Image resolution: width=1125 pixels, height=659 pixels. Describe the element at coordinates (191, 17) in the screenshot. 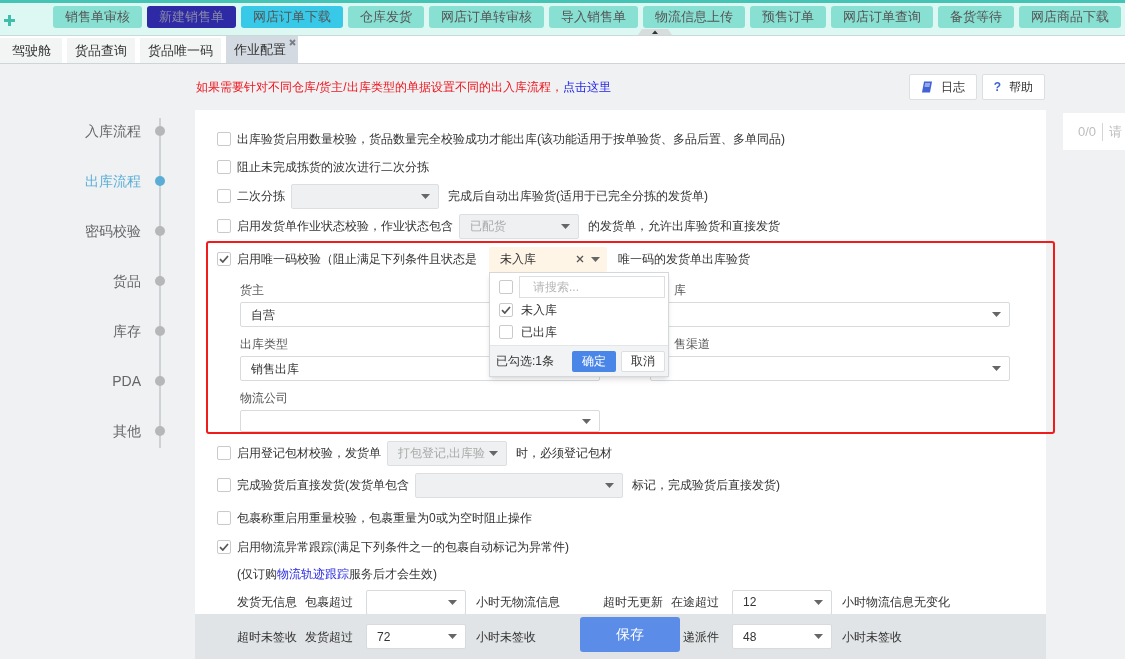

I see `toolbar-button: 新建销售单` at that location.